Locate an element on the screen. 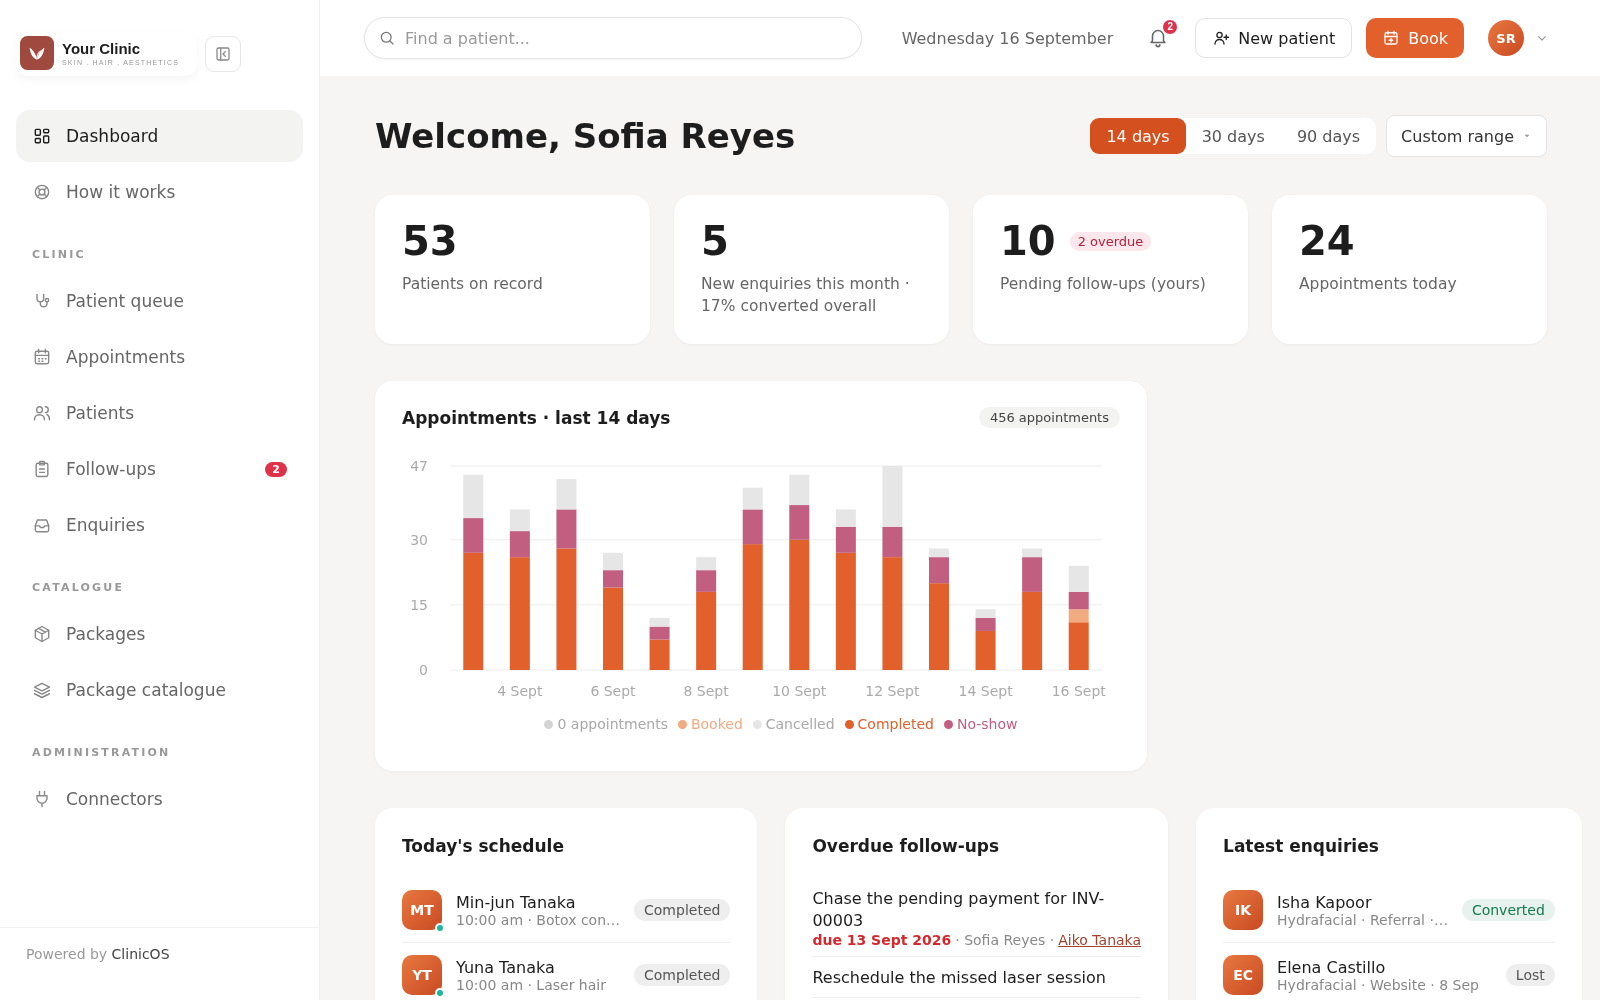 This screenshot has width=1600, height=1000. list-row: MT Min-jun Tanaka 10:00 am · Botox con… Completed is located at coordinates (566, 910).